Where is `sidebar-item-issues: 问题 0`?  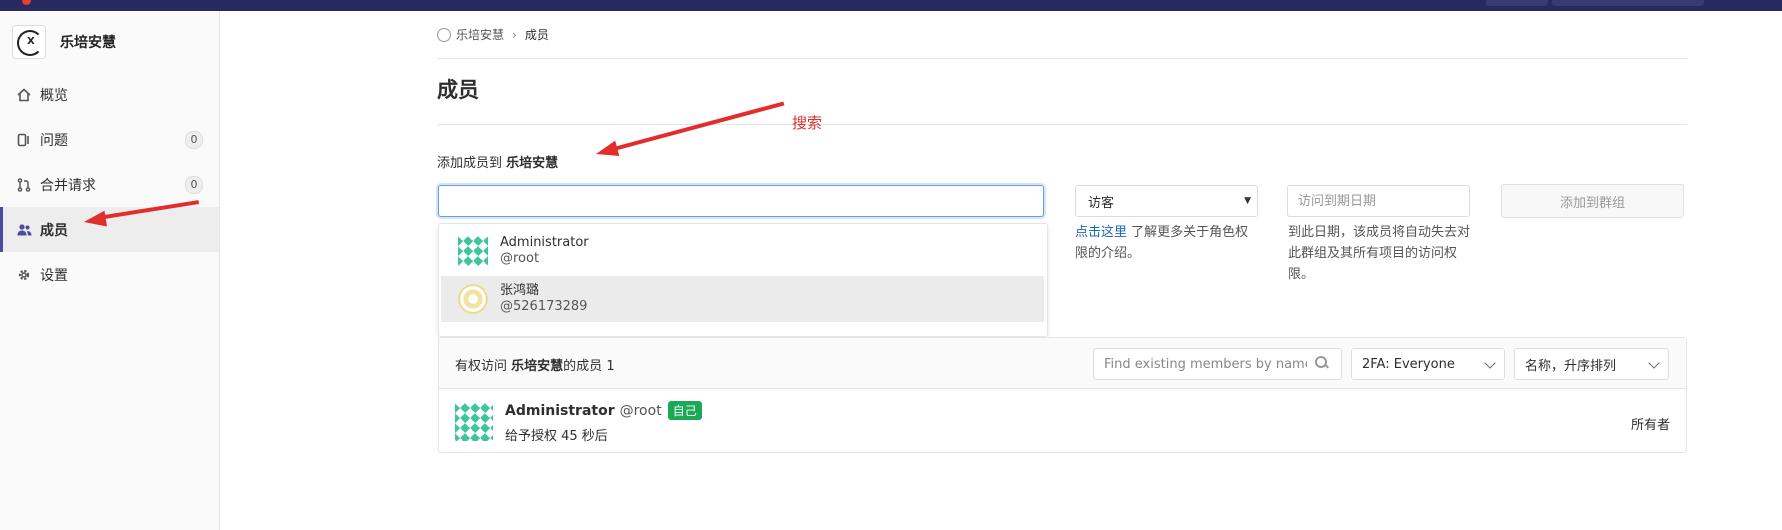 sidebar-item-issues: 问题 0 is located at coordinates (109, 139).